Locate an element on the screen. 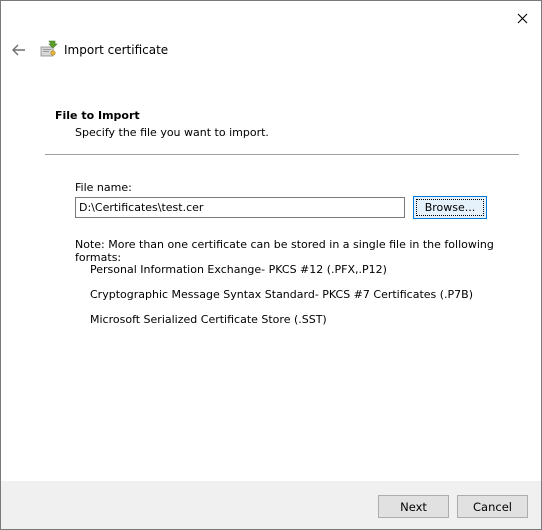  back-arrow-icon is located at coordinates (18, 50).